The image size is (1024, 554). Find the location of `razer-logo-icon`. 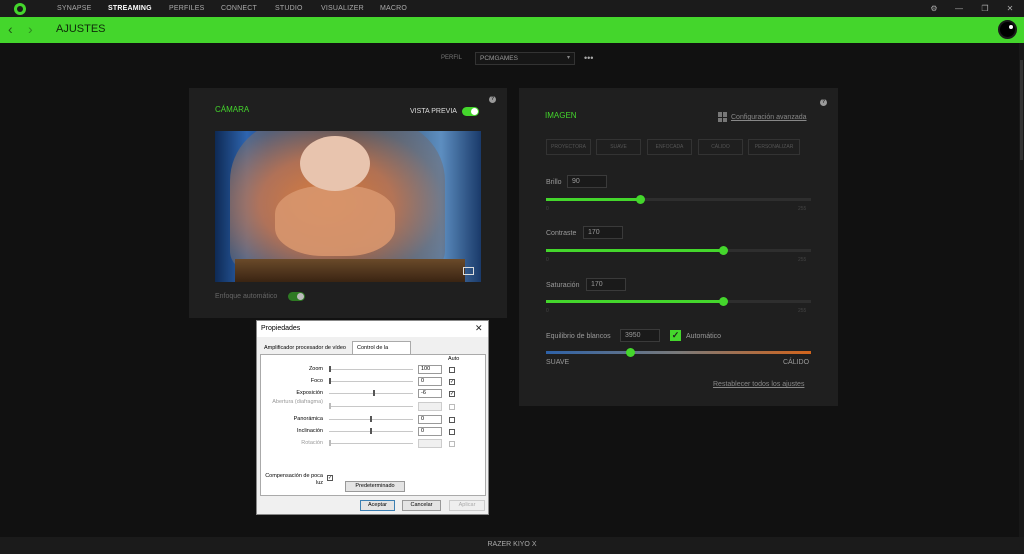

razer-logo-icon is located at coordinates (20, 9).